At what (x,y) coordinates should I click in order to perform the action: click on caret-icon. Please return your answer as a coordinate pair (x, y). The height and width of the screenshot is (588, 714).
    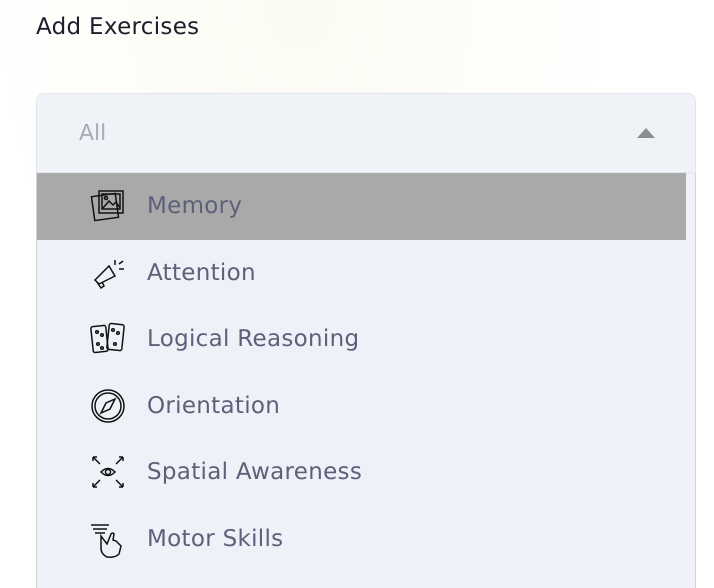
    Looking at the image, I should click on (646, 133).